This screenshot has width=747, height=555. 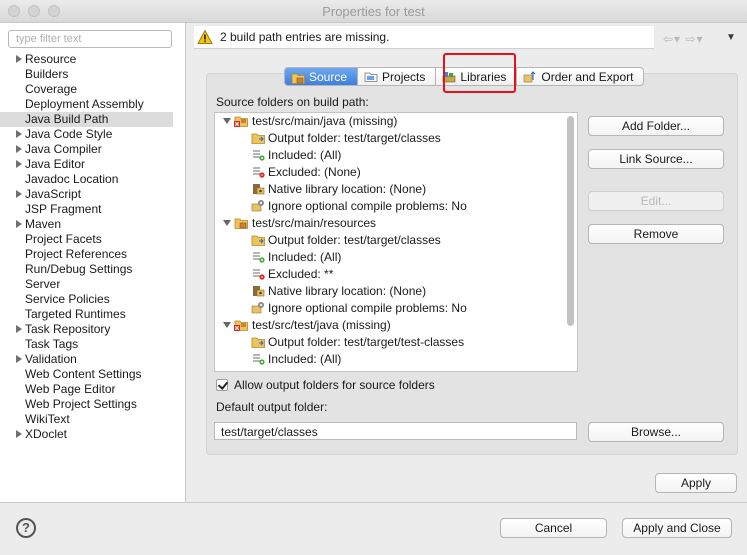 What do you see at coordinates (328, 76) in the screenshot?
I see `tab-label: Source` at bounding box center [328, 76].